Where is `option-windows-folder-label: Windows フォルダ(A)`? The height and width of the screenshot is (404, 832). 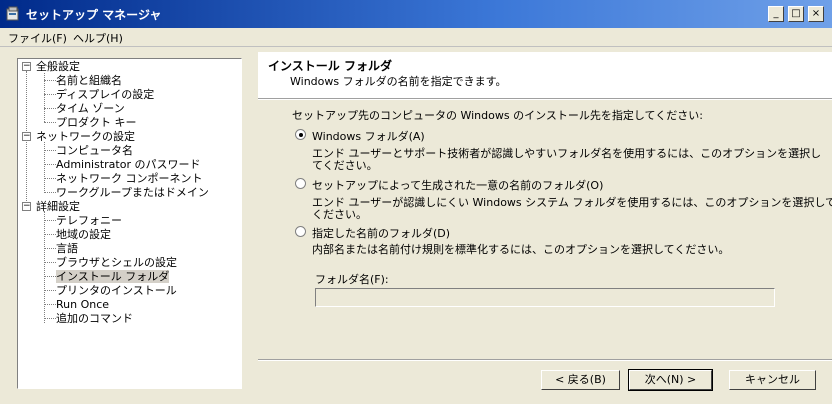
option-windows-folder-label: Windows フォルダ(A) is located at coordinates (368, 136).